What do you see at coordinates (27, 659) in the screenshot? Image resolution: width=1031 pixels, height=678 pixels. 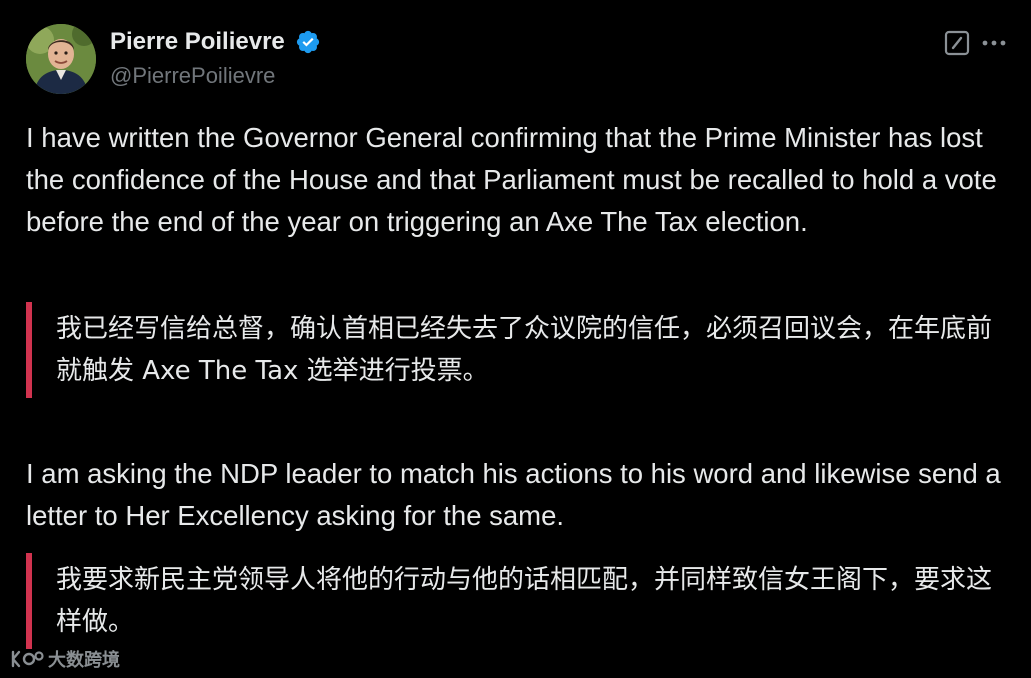 I see `watermark-logo-icon` at bounding box center [27, 659].